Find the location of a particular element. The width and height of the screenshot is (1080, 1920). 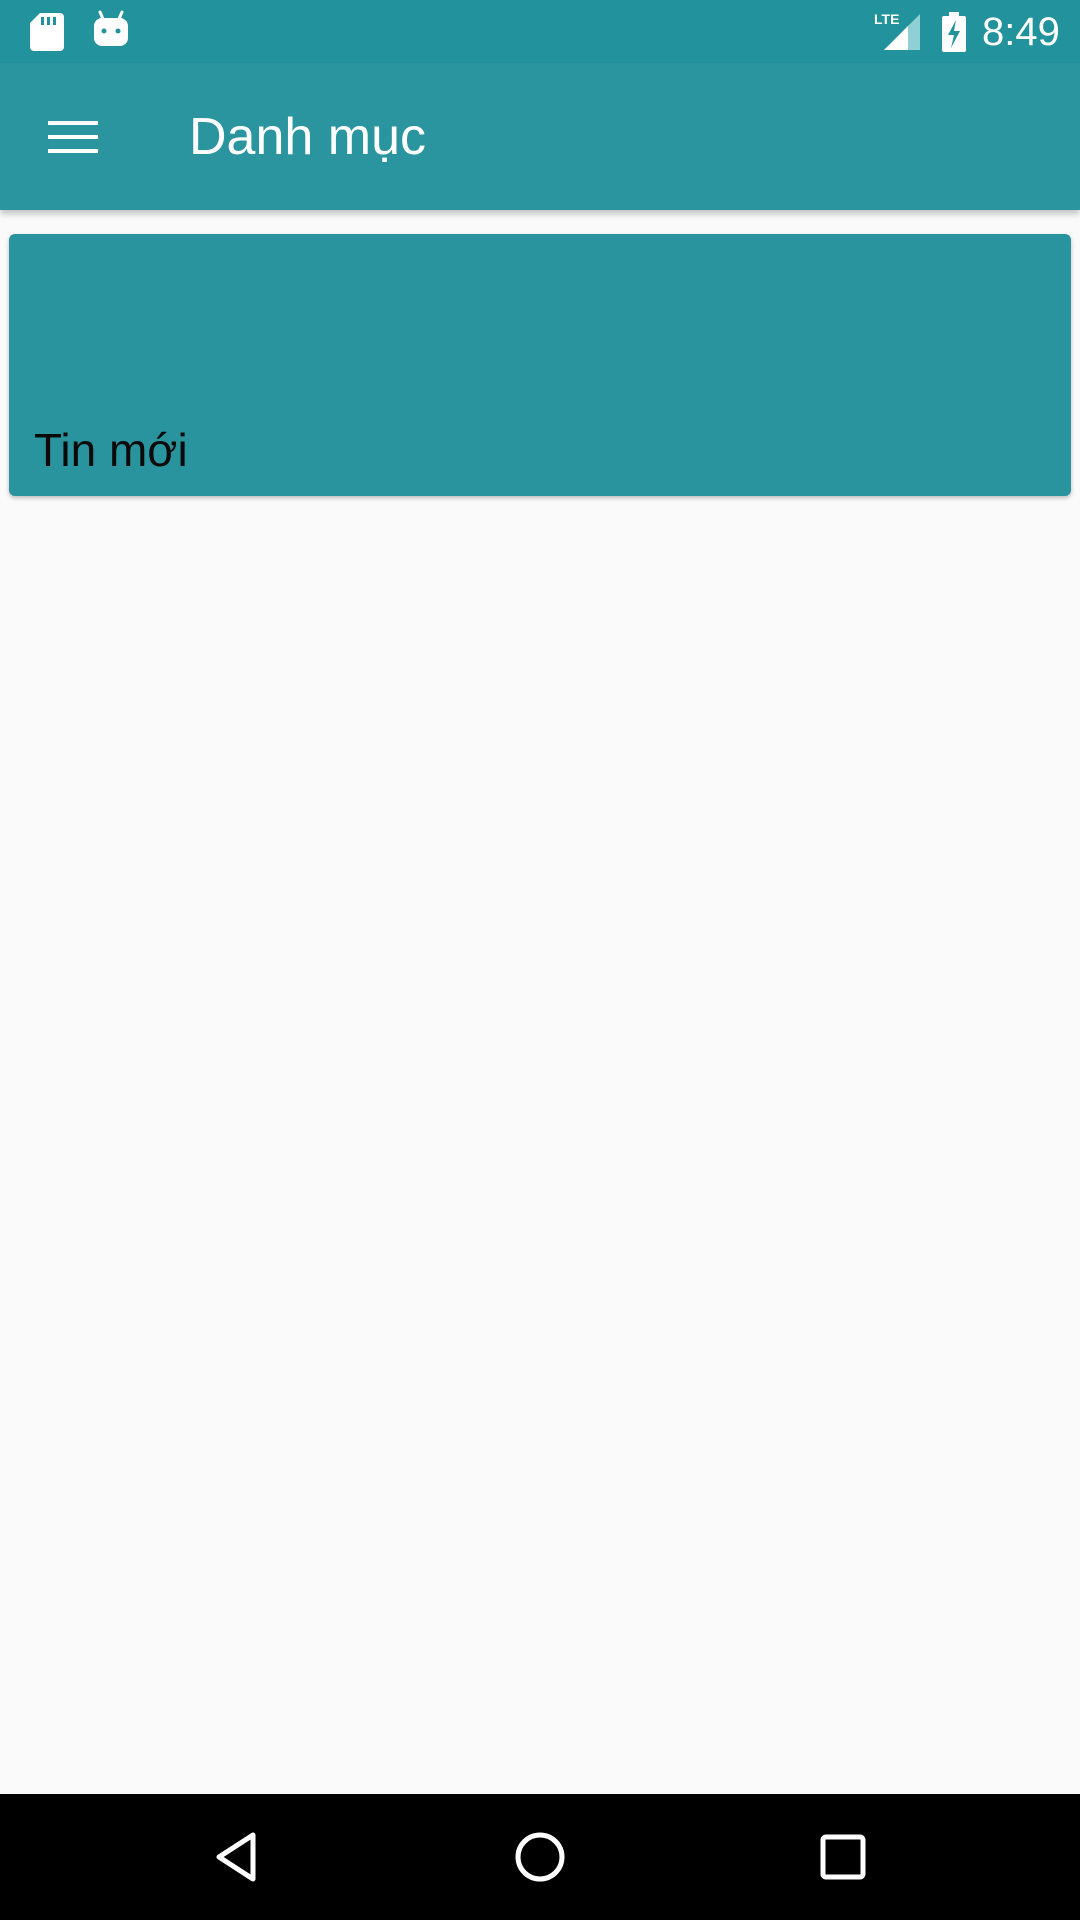

battery-charging-icon is located at coordinates (954, 32).